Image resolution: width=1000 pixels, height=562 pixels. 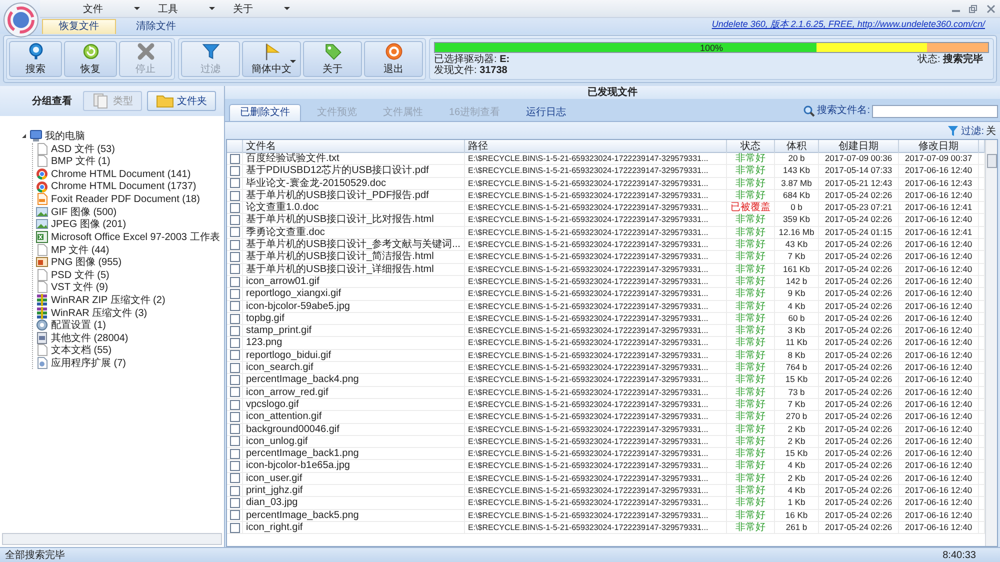 What do you see at coordinates (165, 101) in the screenshot?
I see `folder-icon` at bounding box center [165, 101].